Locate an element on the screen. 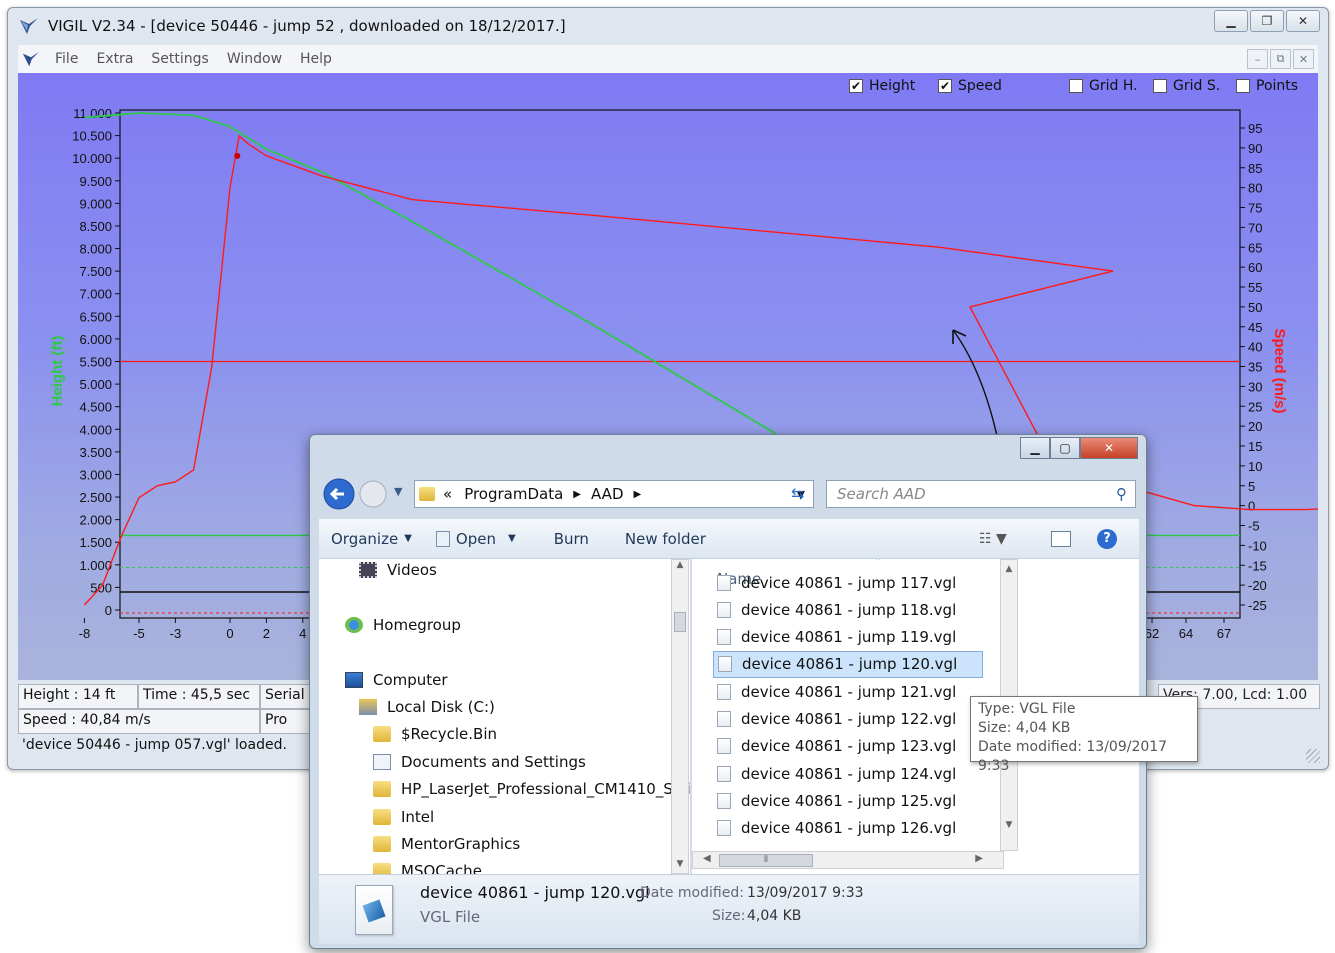 This screenshot has width=1335, height=953. details-modified-value: 13/09/2017 9:33 is located at coordinates (805, 893).